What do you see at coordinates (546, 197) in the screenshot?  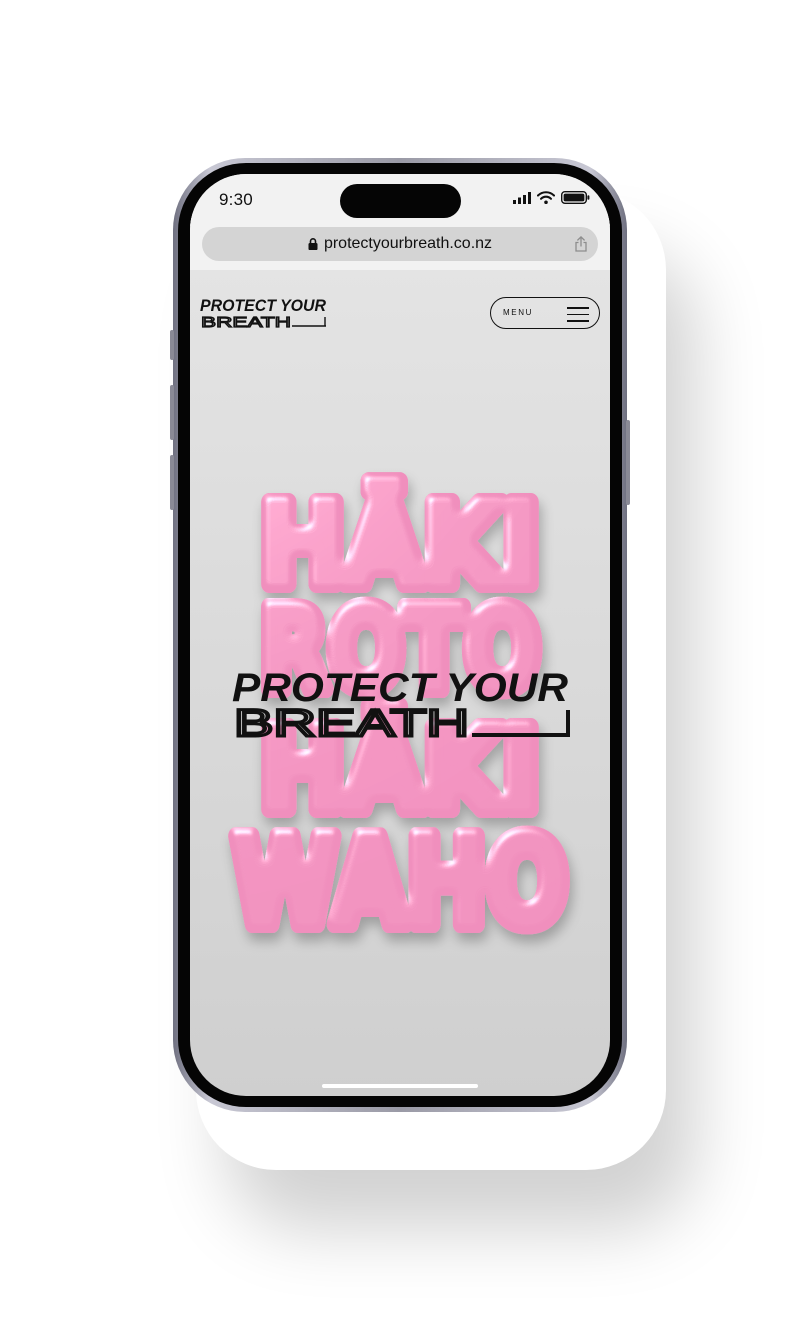 I see `wifi-icon` at bounding box center [546, 197].